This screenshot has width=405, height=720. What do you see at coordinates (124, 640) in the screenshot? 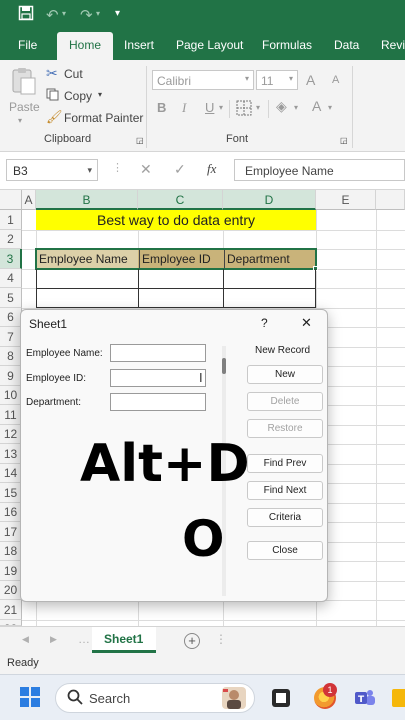
I see `sheet-tab-sheet1: Sheet1` at bounding box center [124, 640].